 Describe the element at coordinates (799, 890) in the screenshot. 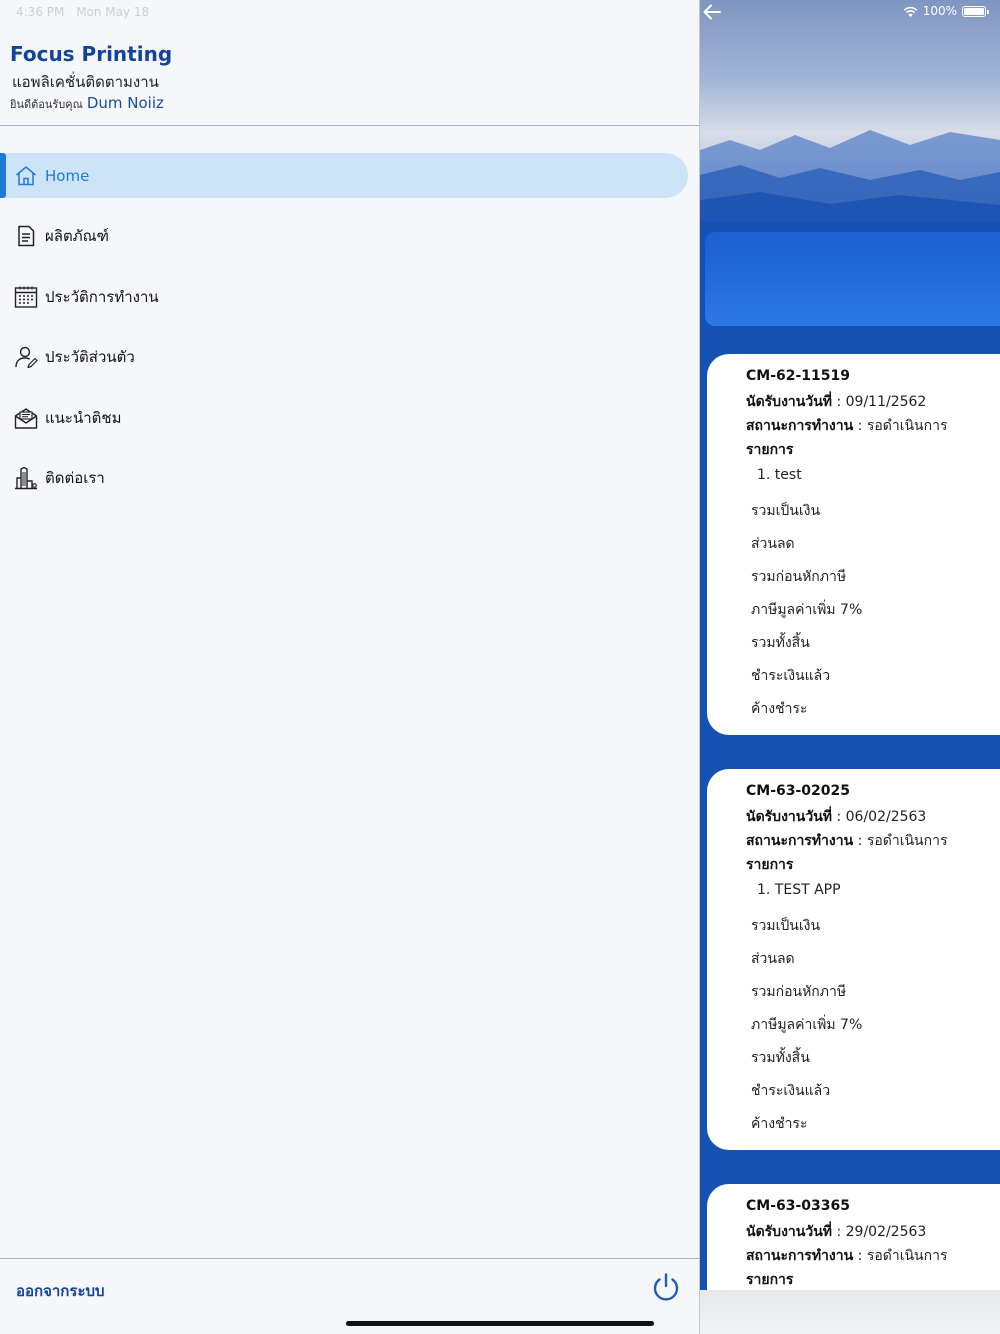

I see `job-item: 1. TEST APP` at that location.